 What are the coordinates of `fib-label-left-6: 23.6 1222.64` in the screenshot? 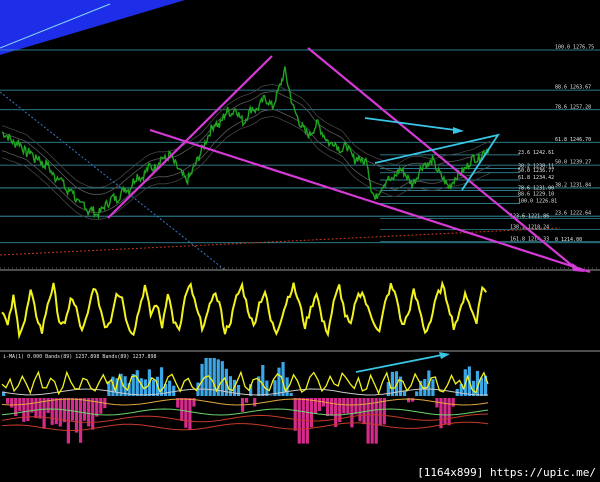 It's located at (573, 214).